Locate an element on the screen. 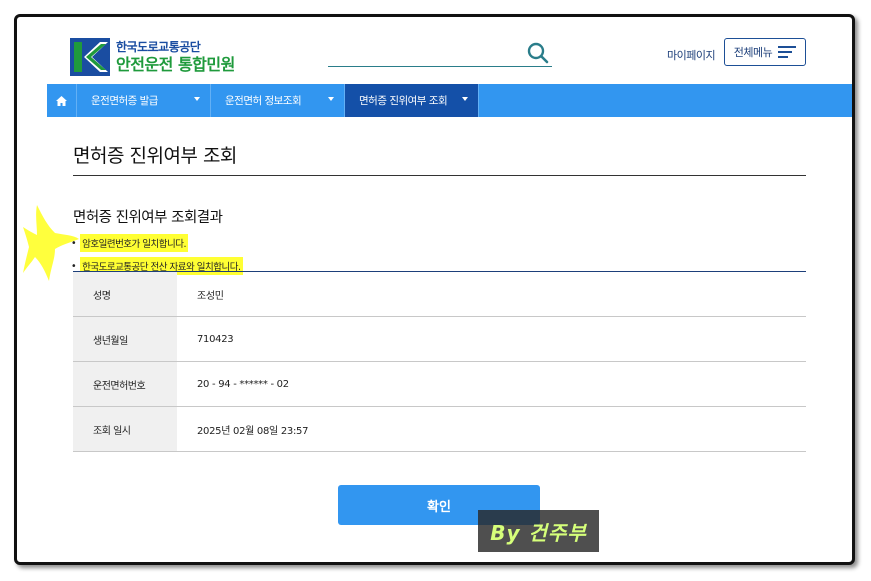 The height and width of the screenshot is (581, 871). row-label: 운전면허번호 is located at coordinates (125, 384).